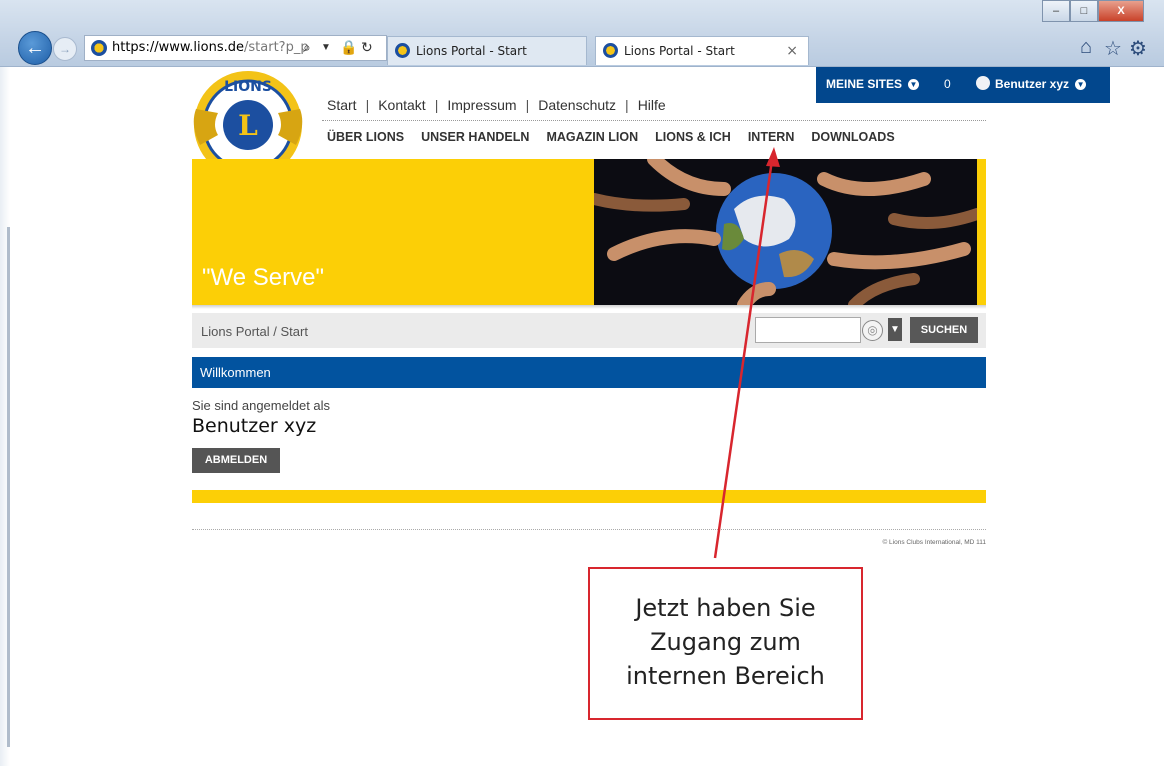 This screenshot has height=766, width=1164. Describe the element at coordinates (725, 608) in the screenshot. I see `callout-line-1: Jetzt haben Sie` at that location.